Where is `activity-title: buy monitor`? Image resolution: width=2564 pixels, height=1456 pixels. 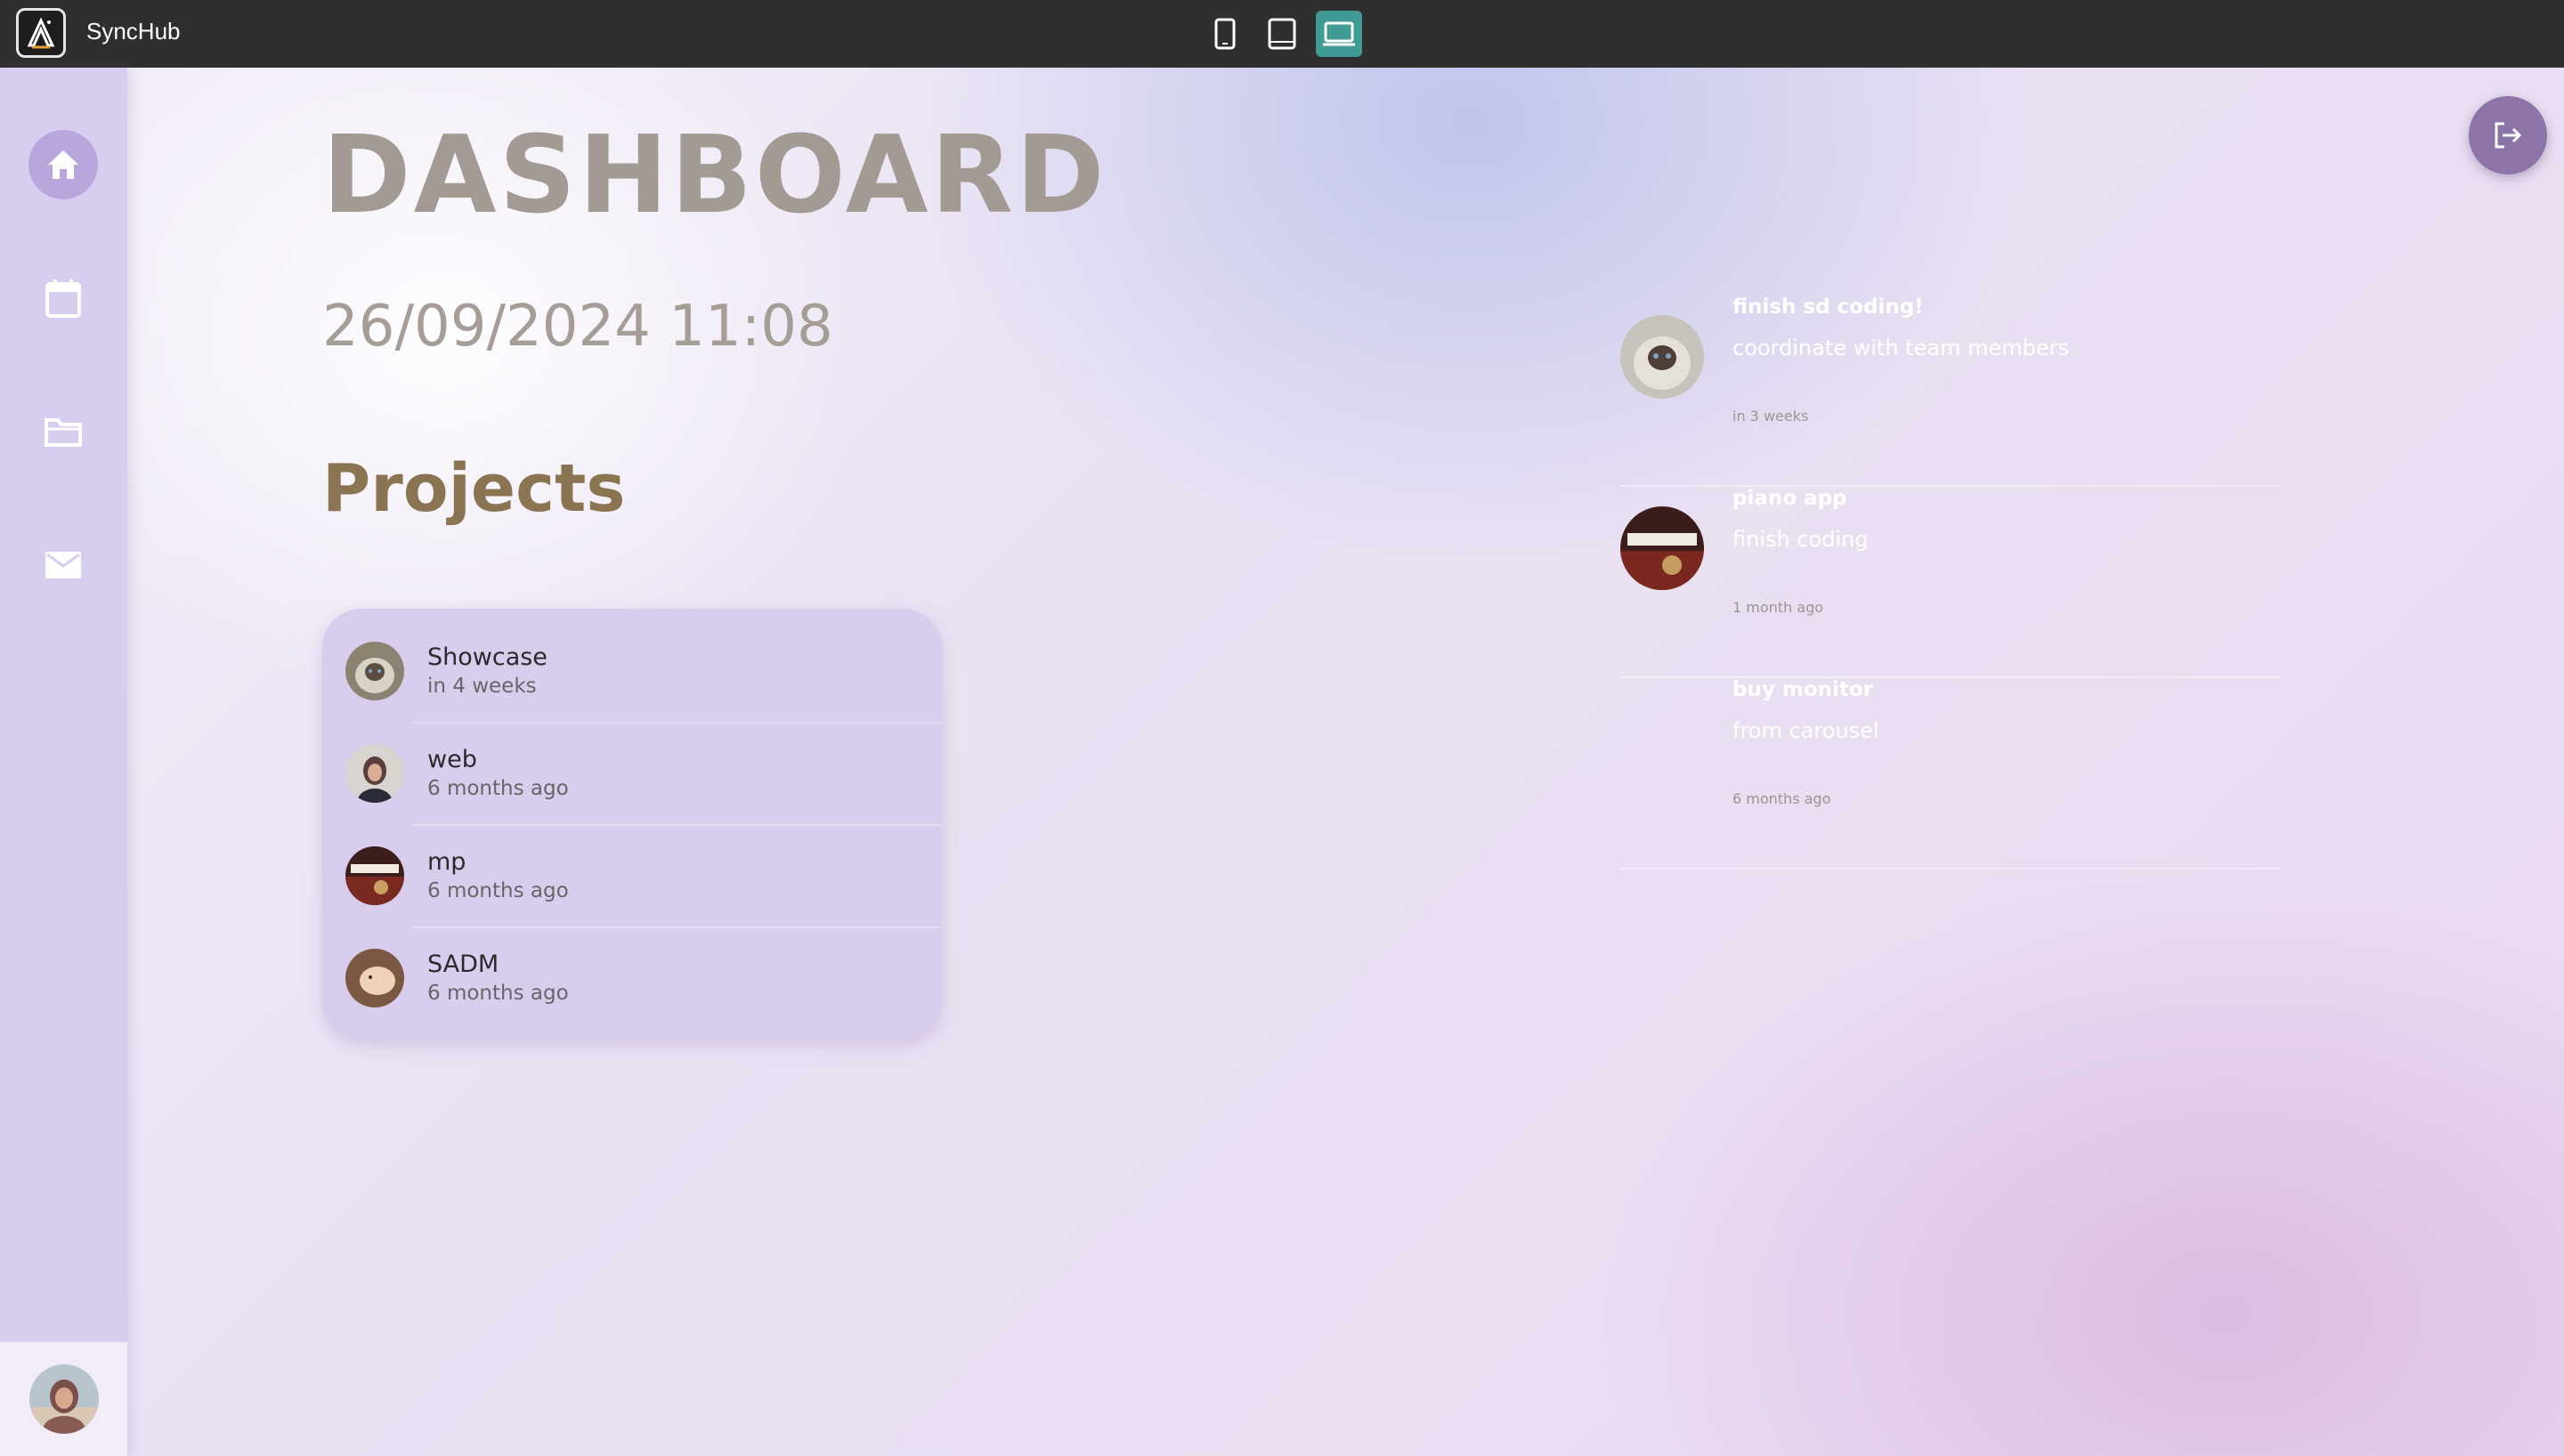 activity-title: buy monitor is located at coordinates (1803, 689).